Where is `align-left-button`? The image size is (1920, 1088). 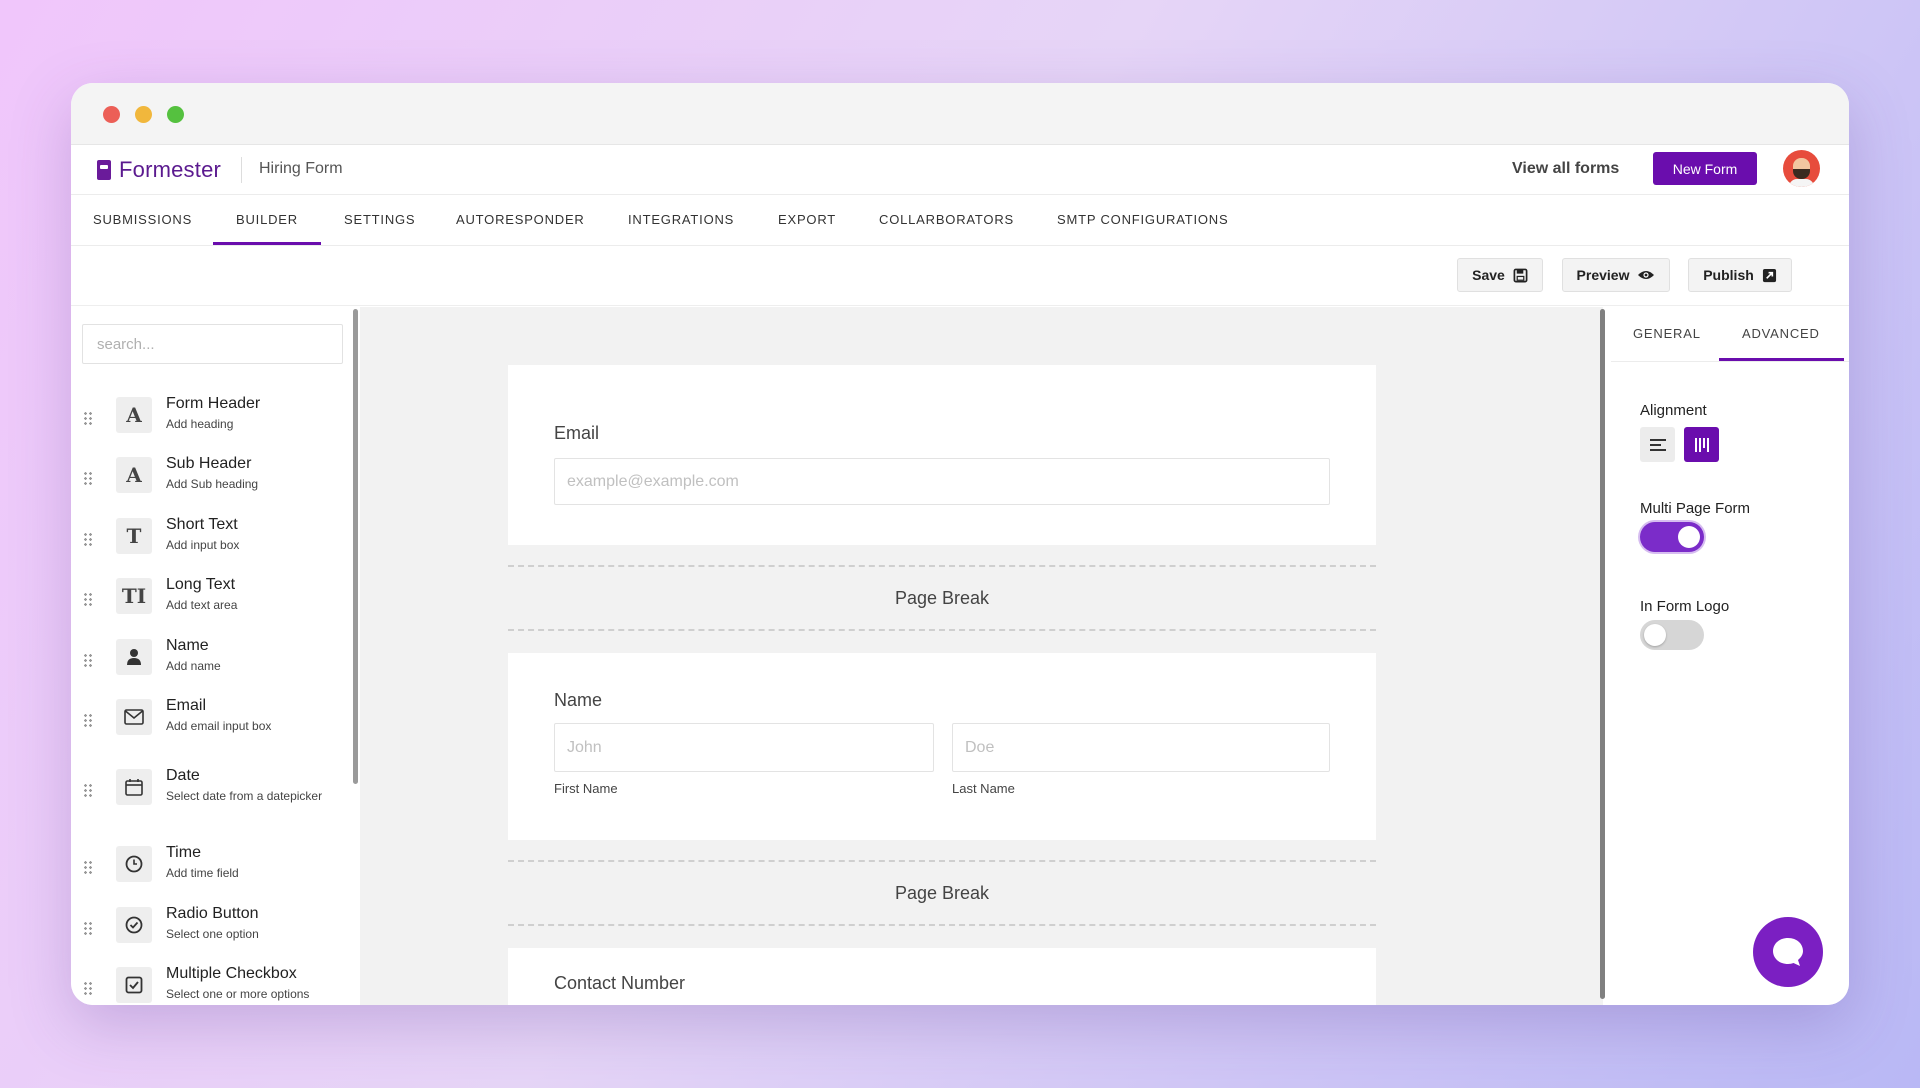
align-left-button is located at coordinates (1657, 444).